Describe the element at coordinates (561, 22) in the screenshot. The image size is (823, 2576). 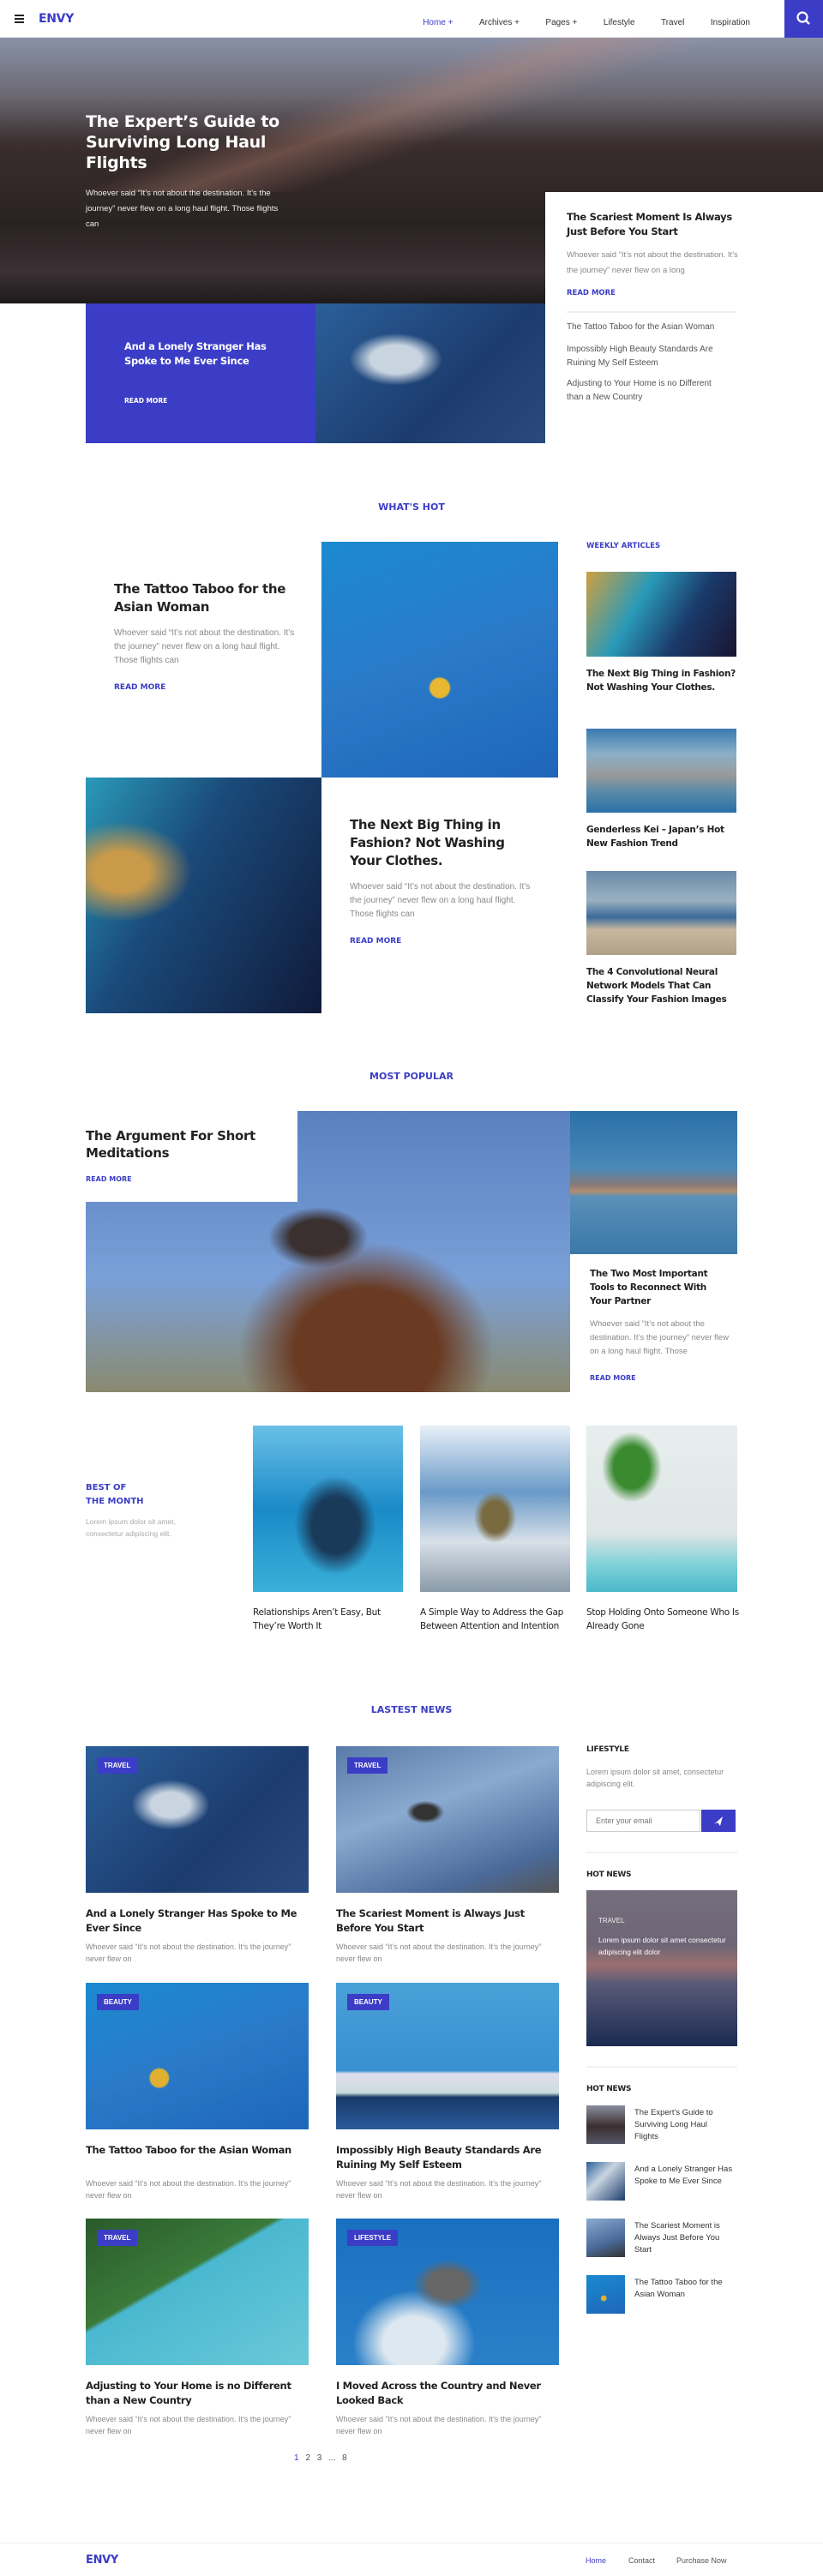
I see `nav-pages: Pages +` at that location.